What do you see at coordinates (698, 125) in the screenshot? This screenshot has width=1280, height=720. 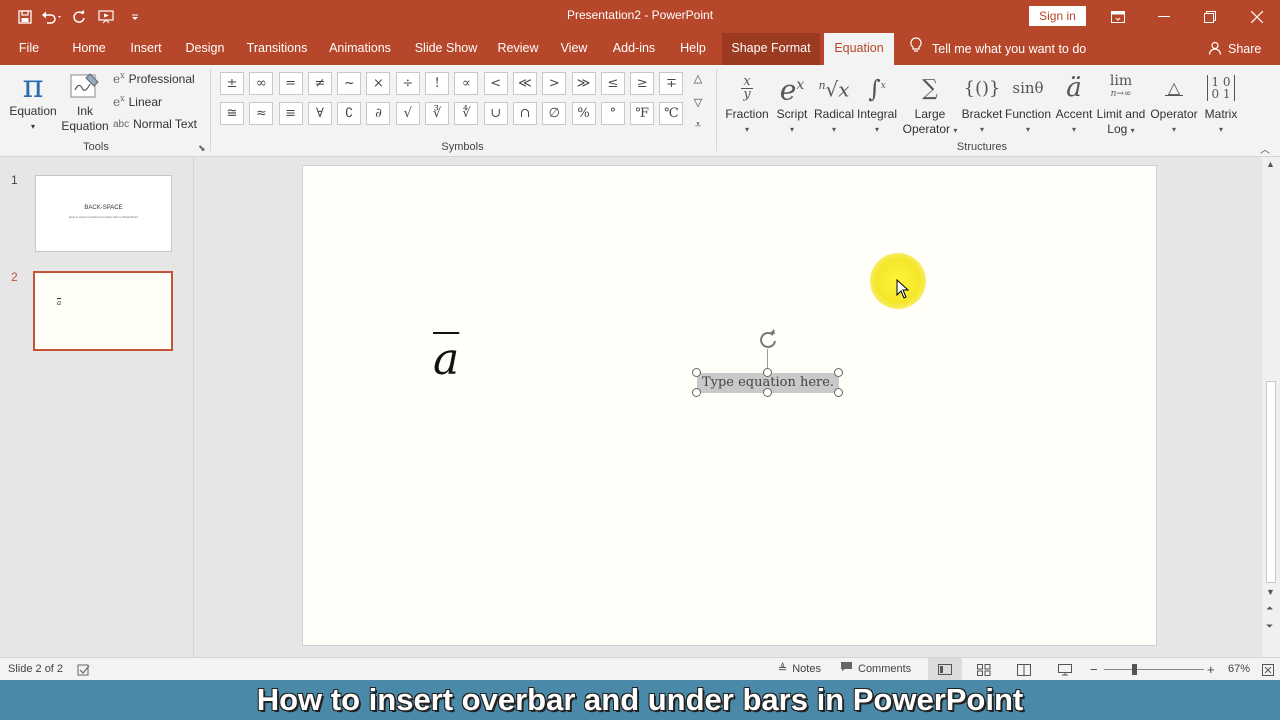 I see `gallery-more-icon: ⩡` at bounding box center [698, 125].